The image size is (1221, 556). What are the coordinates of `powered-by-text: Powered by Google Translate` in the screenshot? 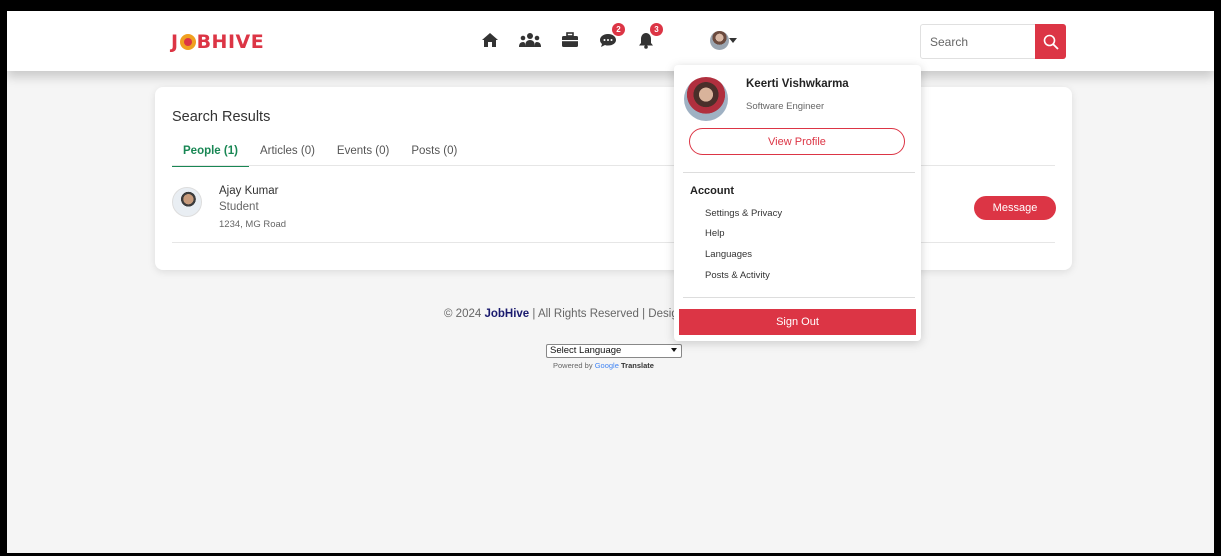 It's located at (603, 365).